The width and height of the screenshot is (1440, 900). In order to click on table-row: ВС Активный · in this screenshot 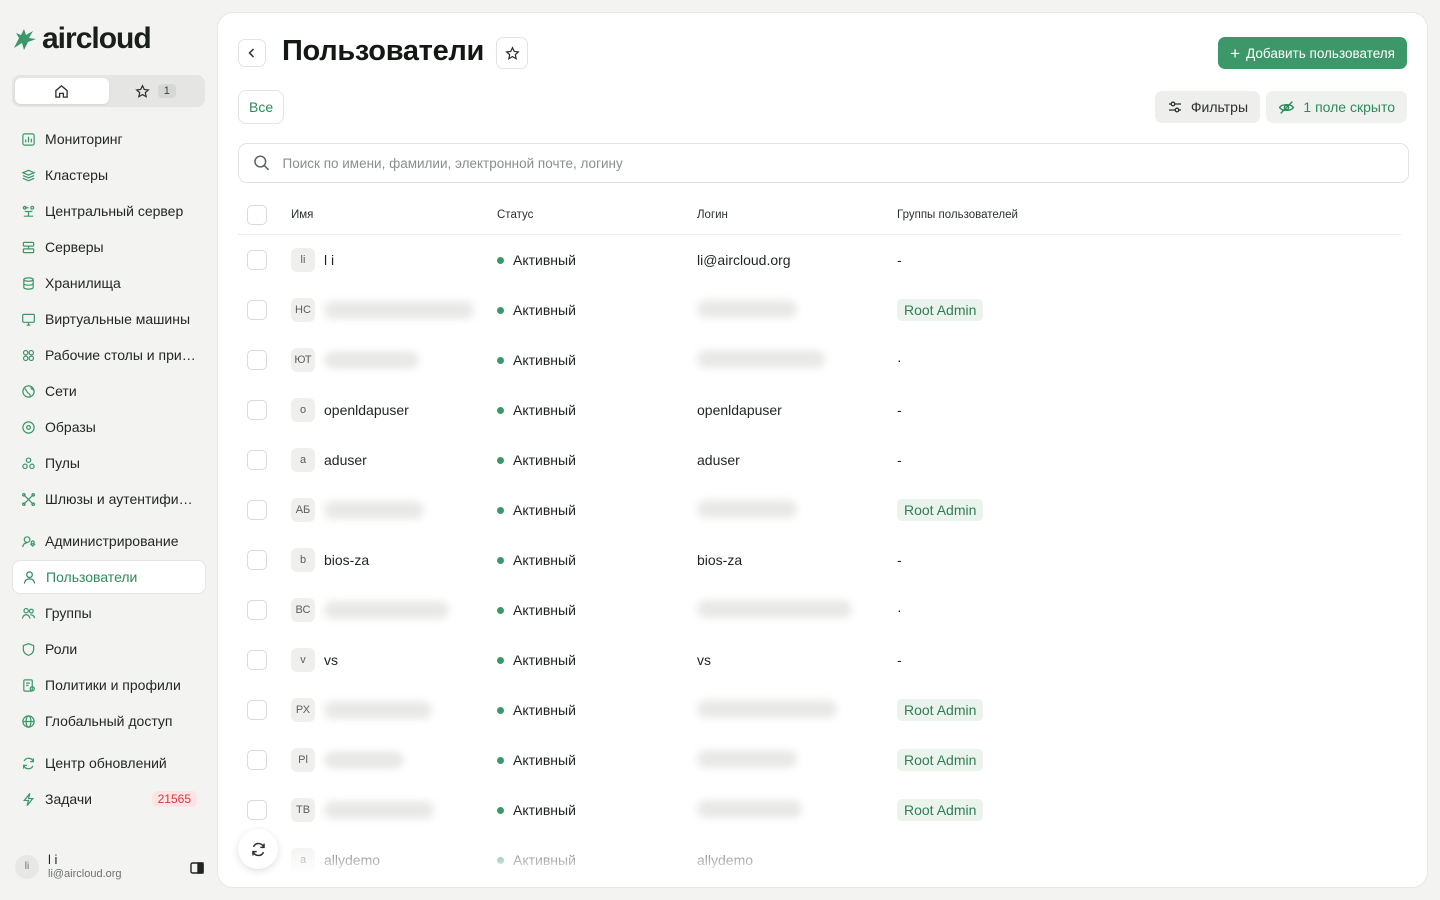, I will do `click(819, 610)`.